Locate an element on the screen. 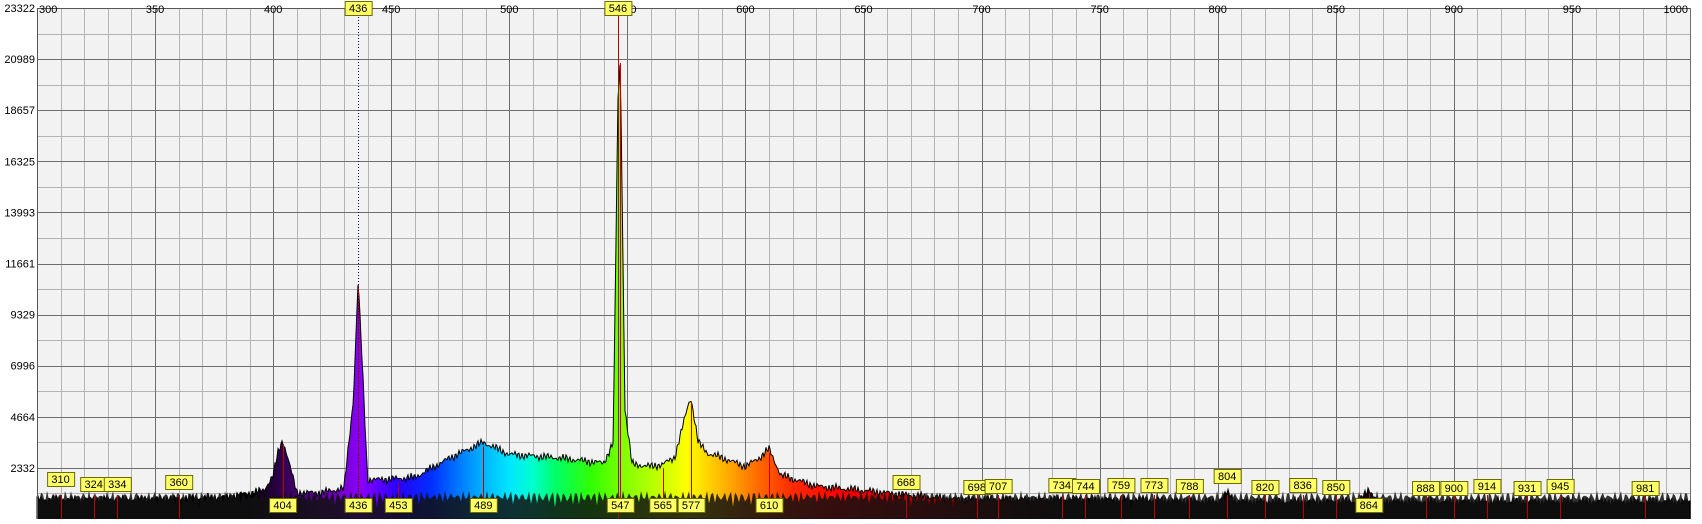  x-tick-label-650: 650 is located at coordinates (863, 10).